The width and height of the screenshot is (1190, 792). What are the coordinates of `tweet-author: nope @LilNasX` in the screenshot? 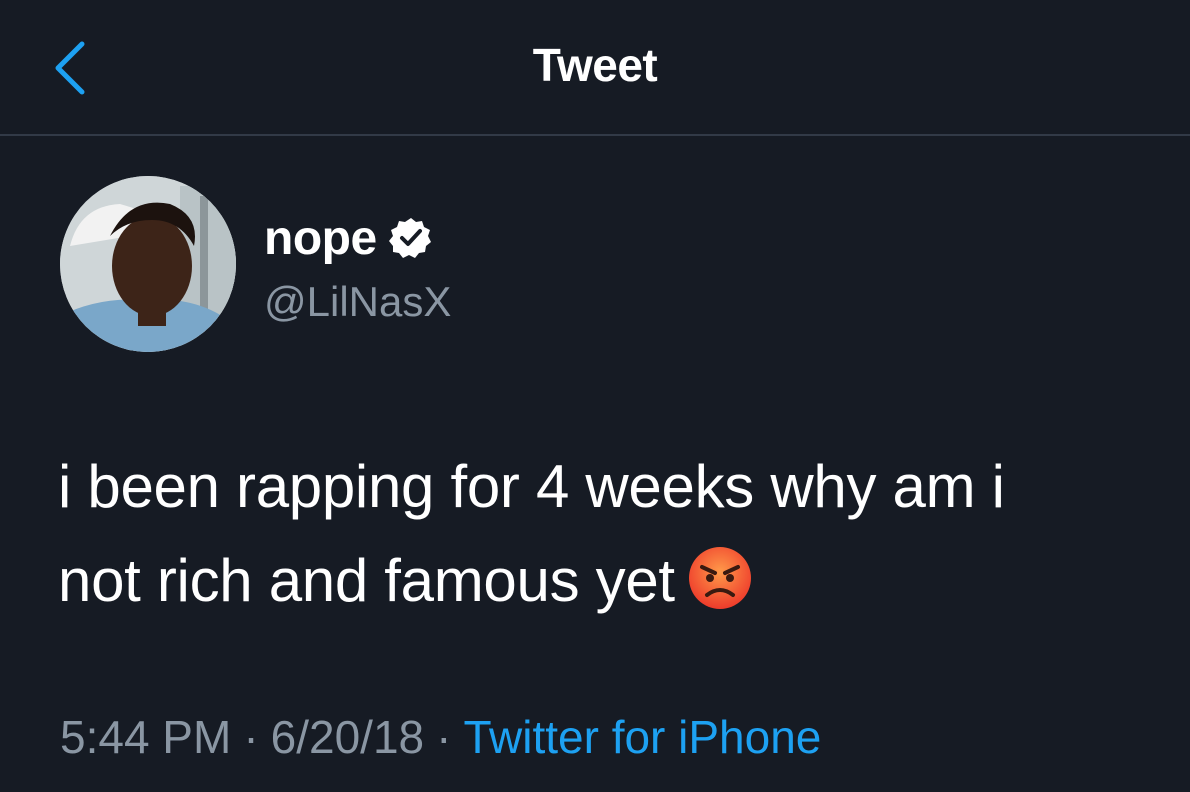 It's located at (410, 266).